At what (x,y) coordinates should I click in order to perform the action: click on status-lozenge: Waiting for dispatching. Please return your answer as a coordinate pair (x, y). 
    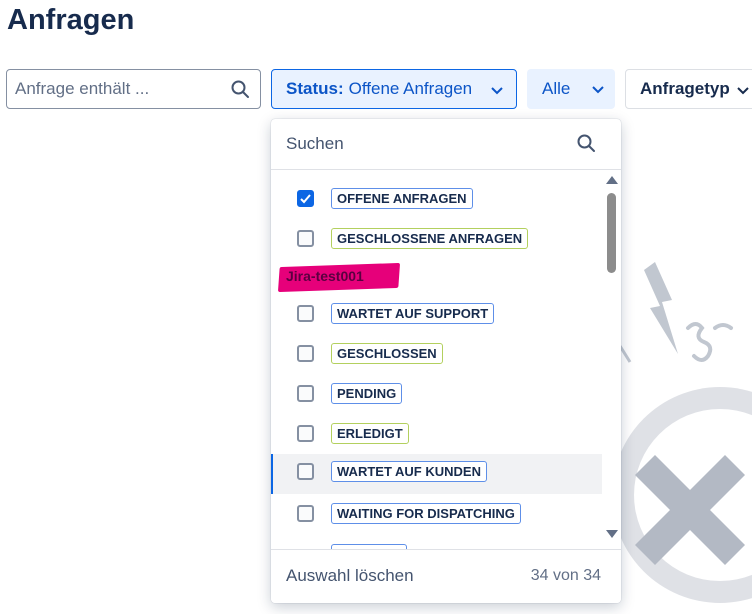
    Looking at the image, I should click on (426, 513).